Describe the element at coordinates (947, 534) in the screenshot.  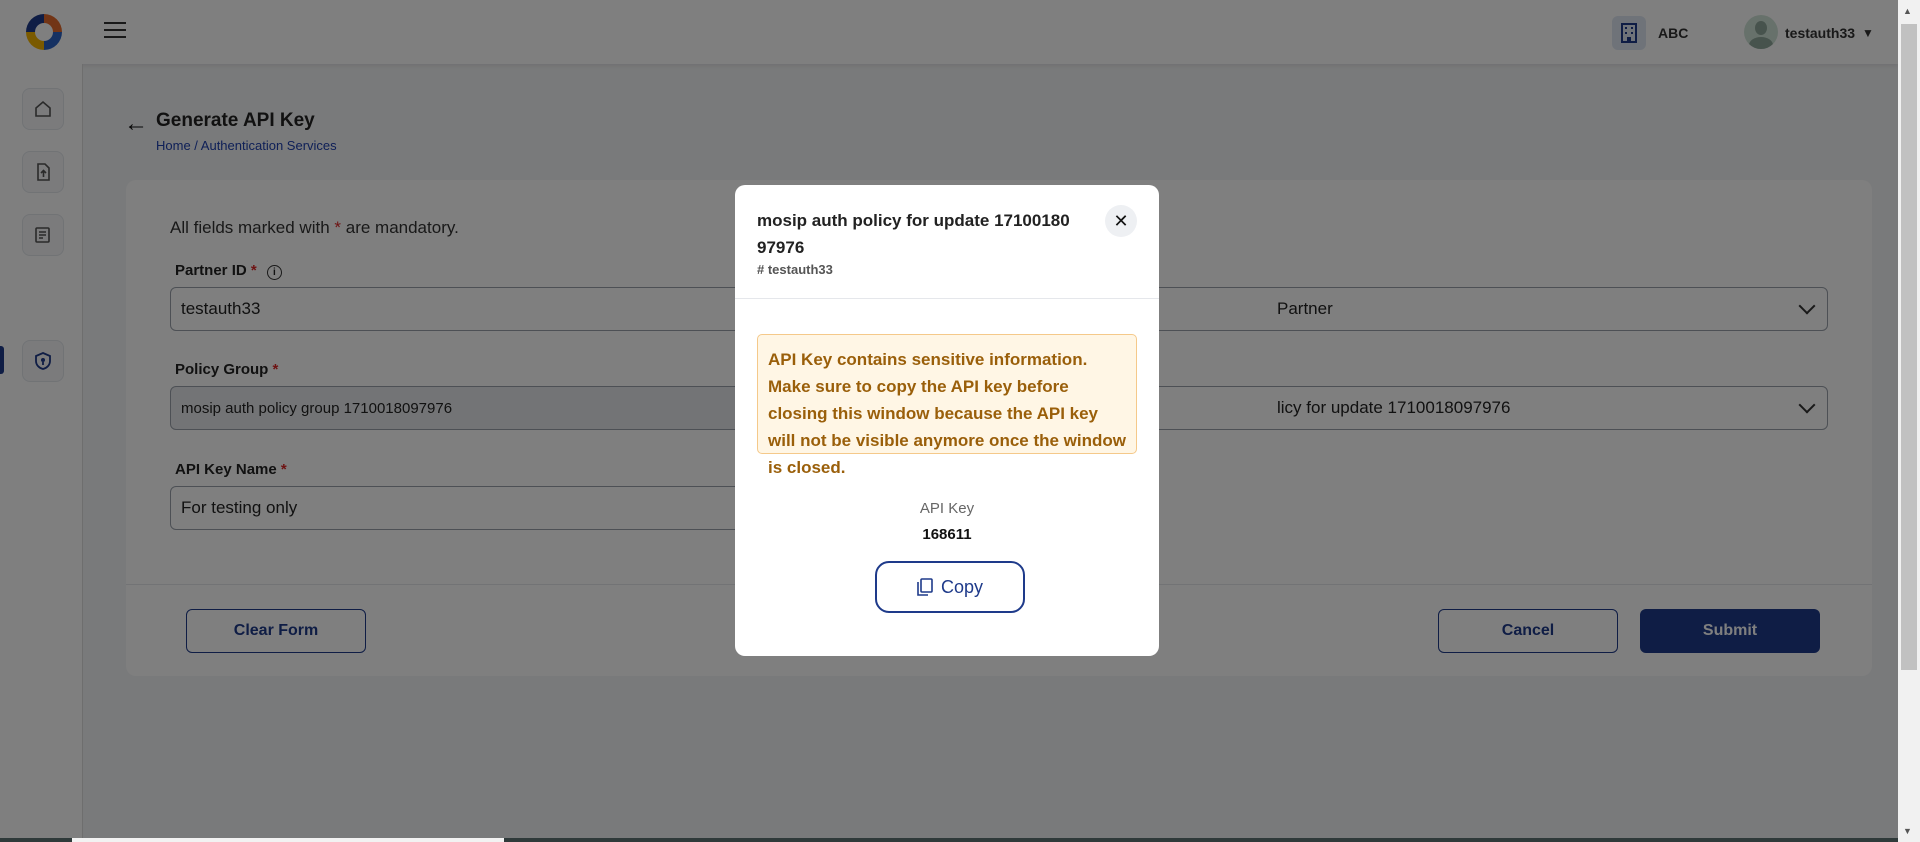
I see `api-key-value: 168611` at that location.